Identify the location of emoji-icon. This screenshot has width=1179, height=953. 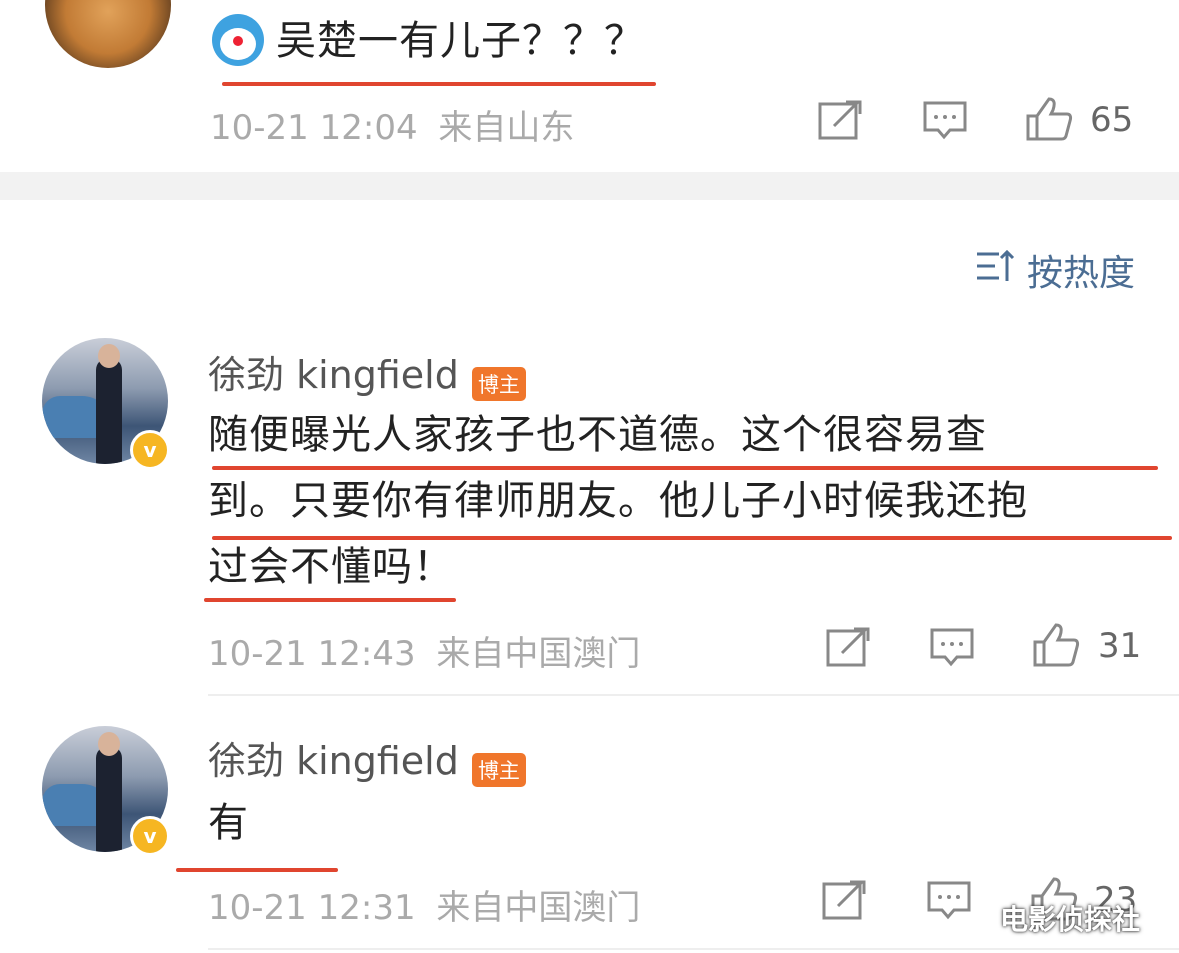
(238, 40).